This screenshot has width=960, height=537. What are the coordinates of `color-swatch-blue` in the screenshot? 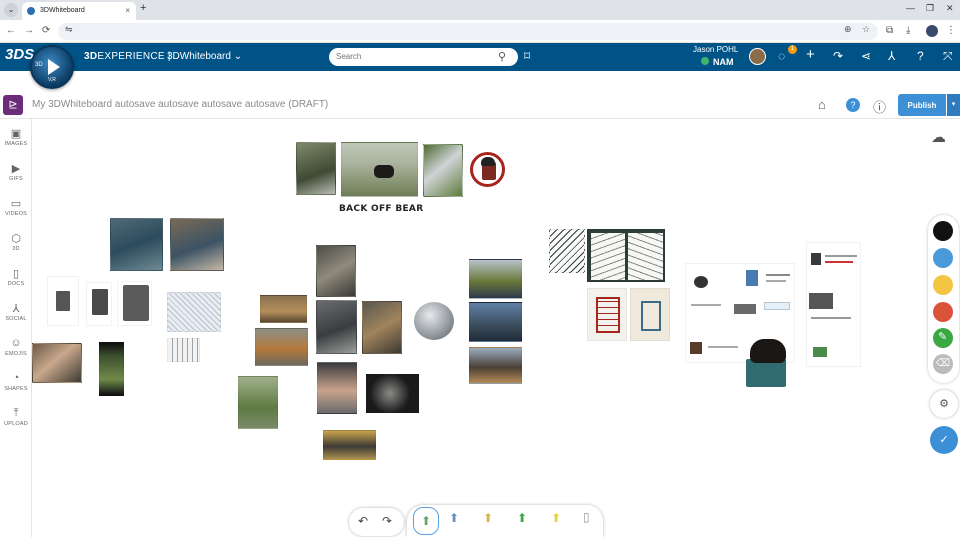 It's located at (943, 258).